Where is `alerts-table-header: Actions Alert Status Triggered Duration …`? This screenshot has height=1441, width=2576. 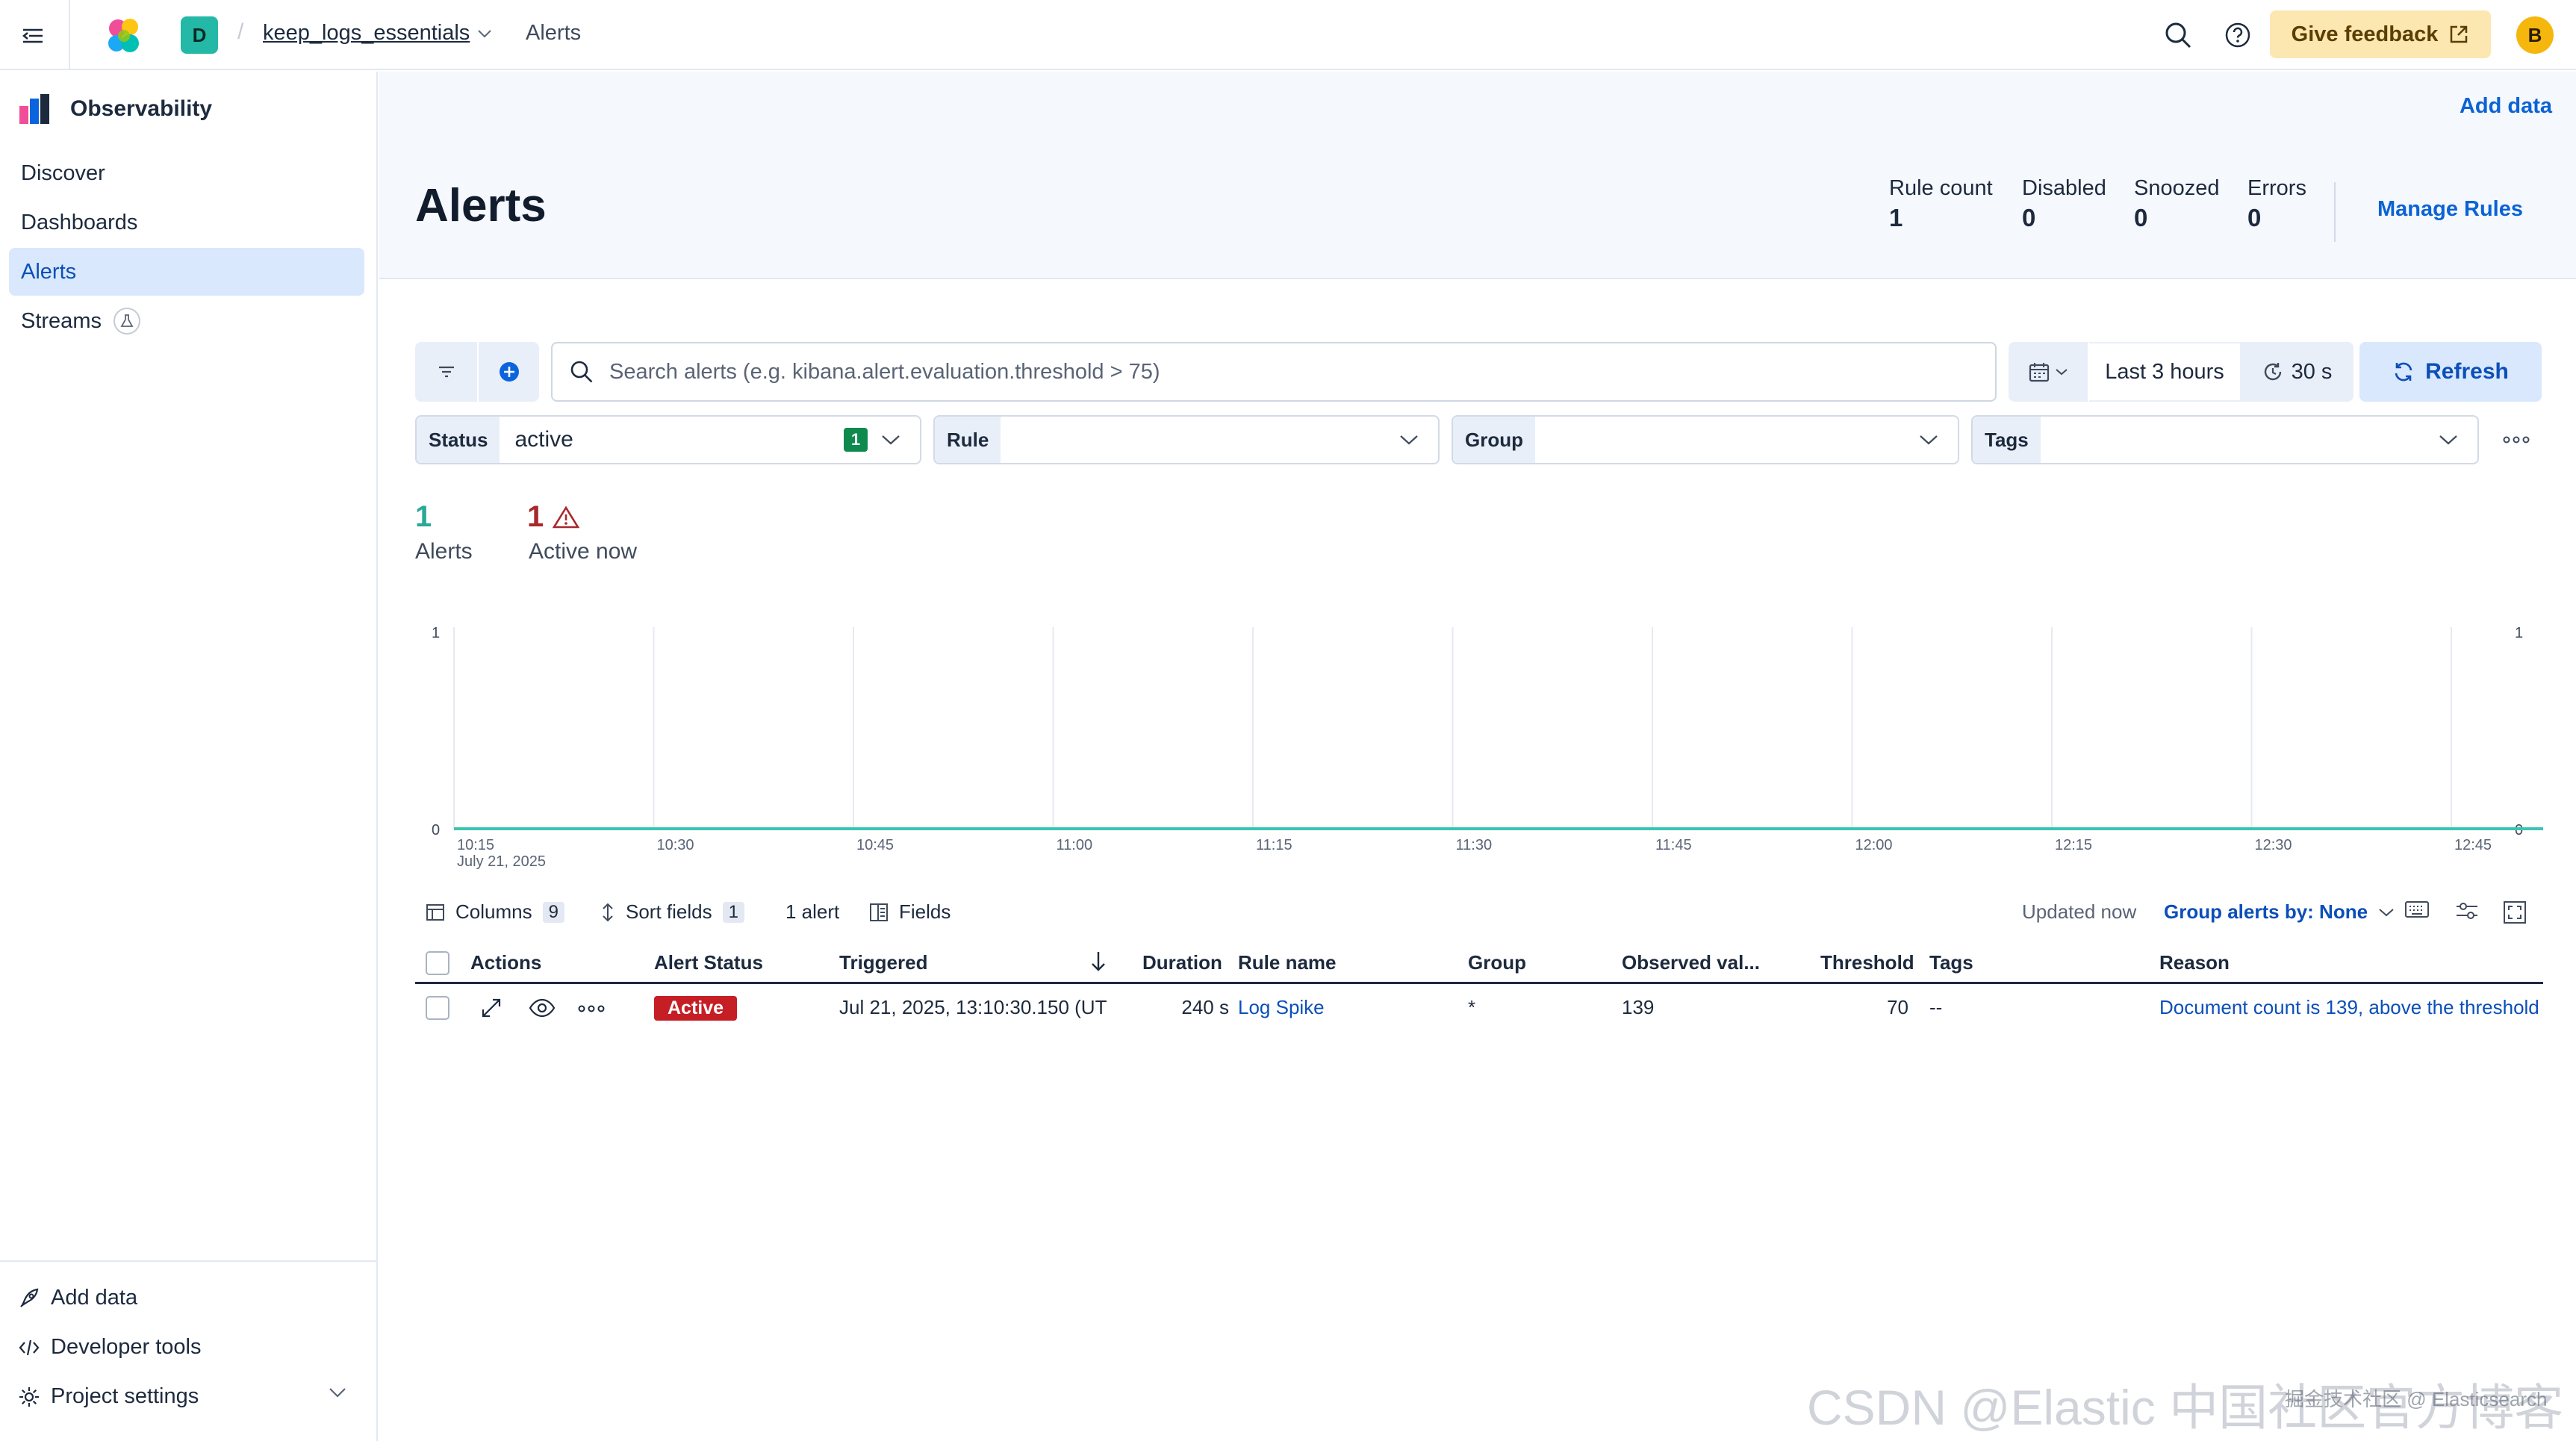
alerts-table-header: Actions Alert Status Triggered Duration … is located at coordinates (1479, 963).